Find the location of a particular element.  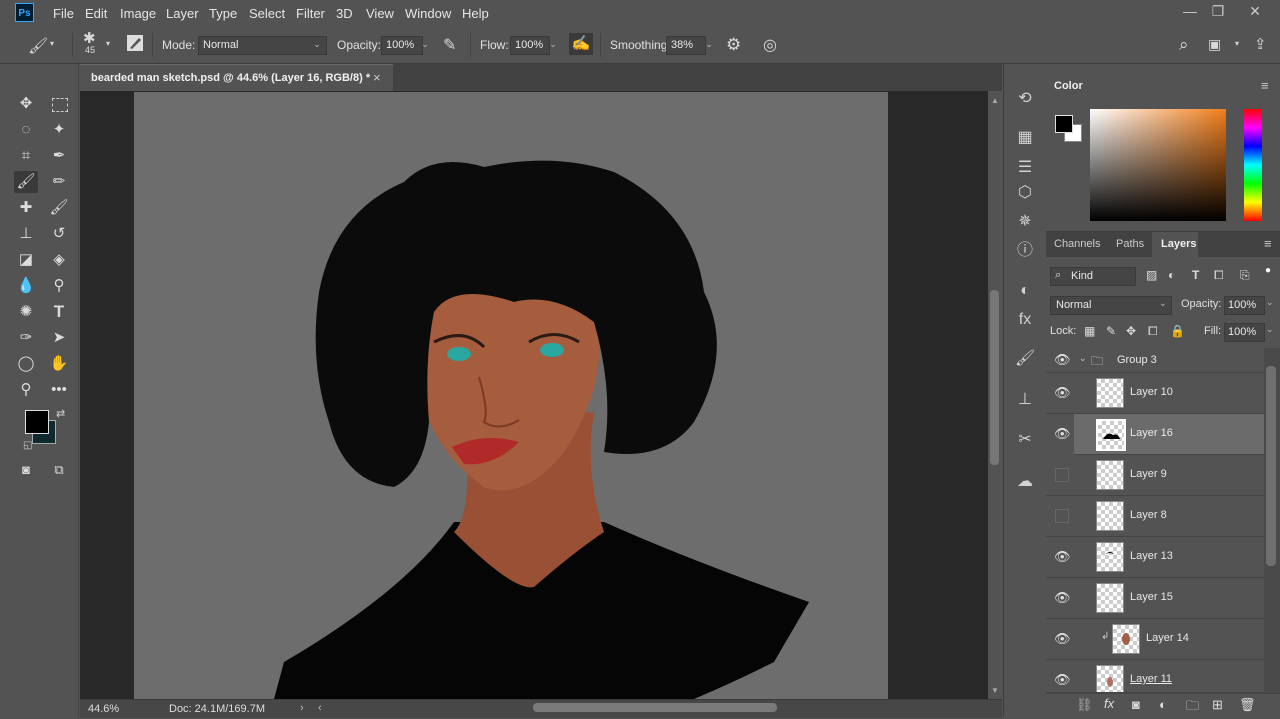

pencil-tool-icon: ✏ is located at coordinates (59, 182).